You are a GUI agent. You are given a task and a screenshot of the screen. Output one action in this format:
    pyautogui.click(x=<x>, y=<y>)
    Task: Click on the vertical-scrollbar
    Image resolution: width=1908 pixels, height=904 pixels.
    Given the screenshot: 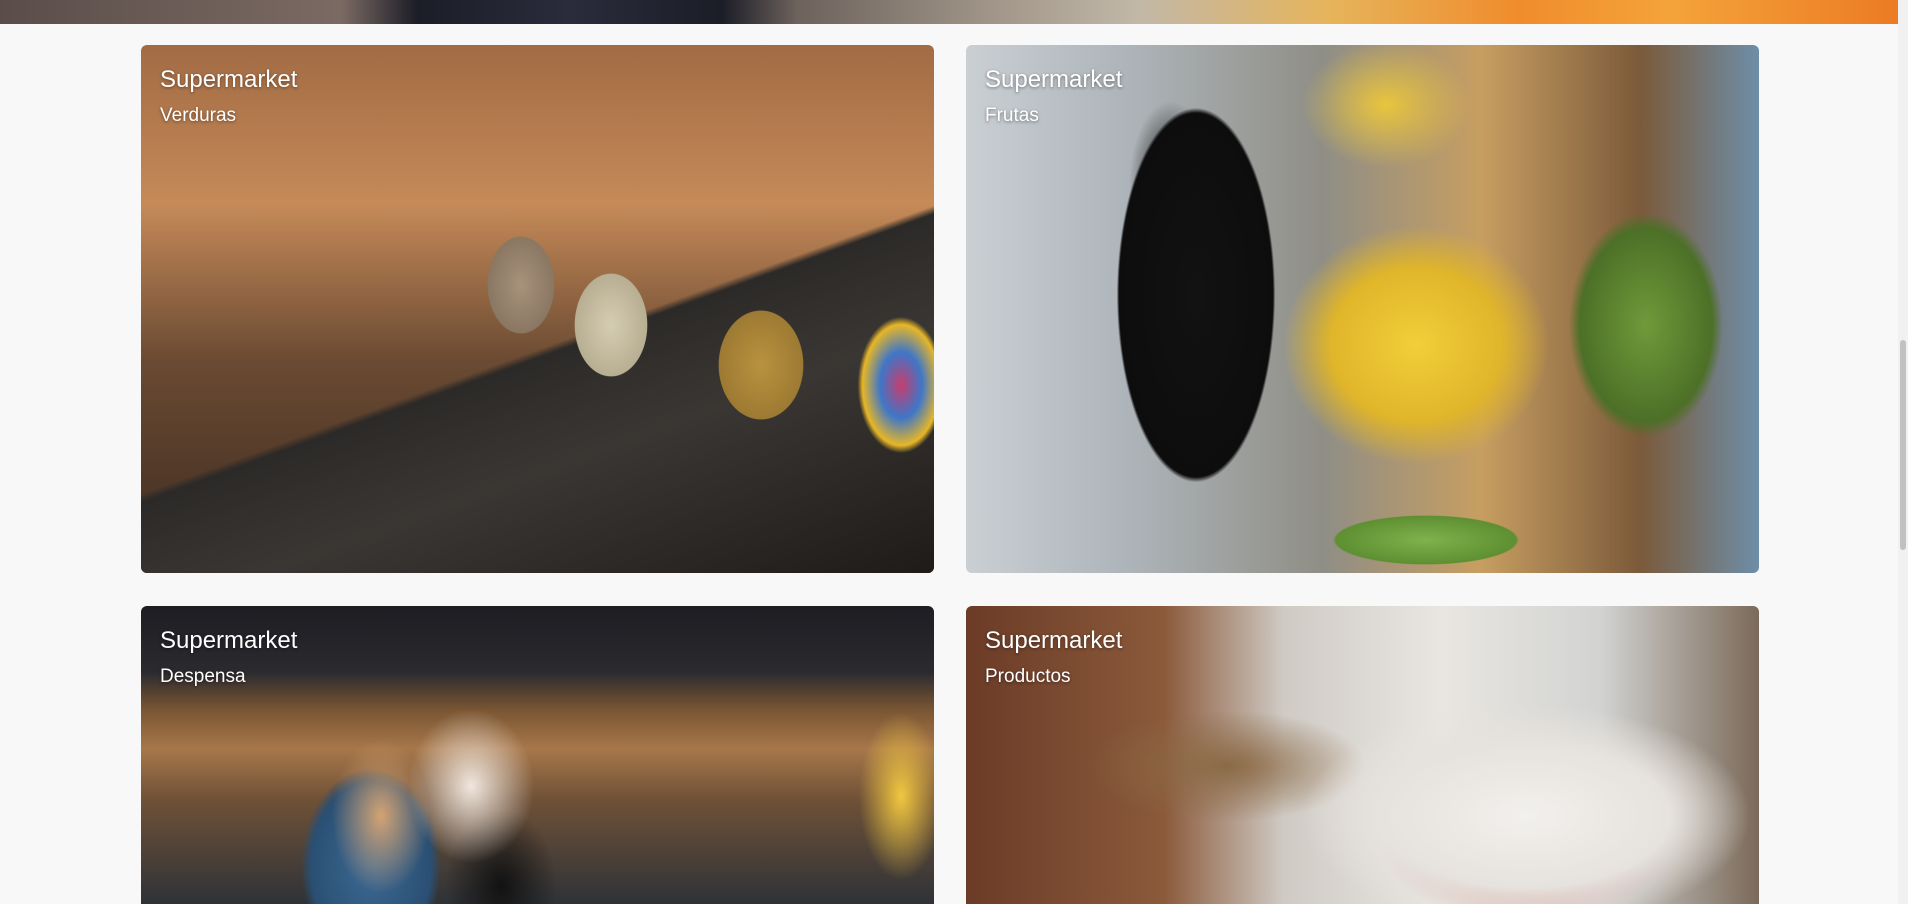 What is the action you would take?
    pyautogui.click(x=1903, y=452)
    